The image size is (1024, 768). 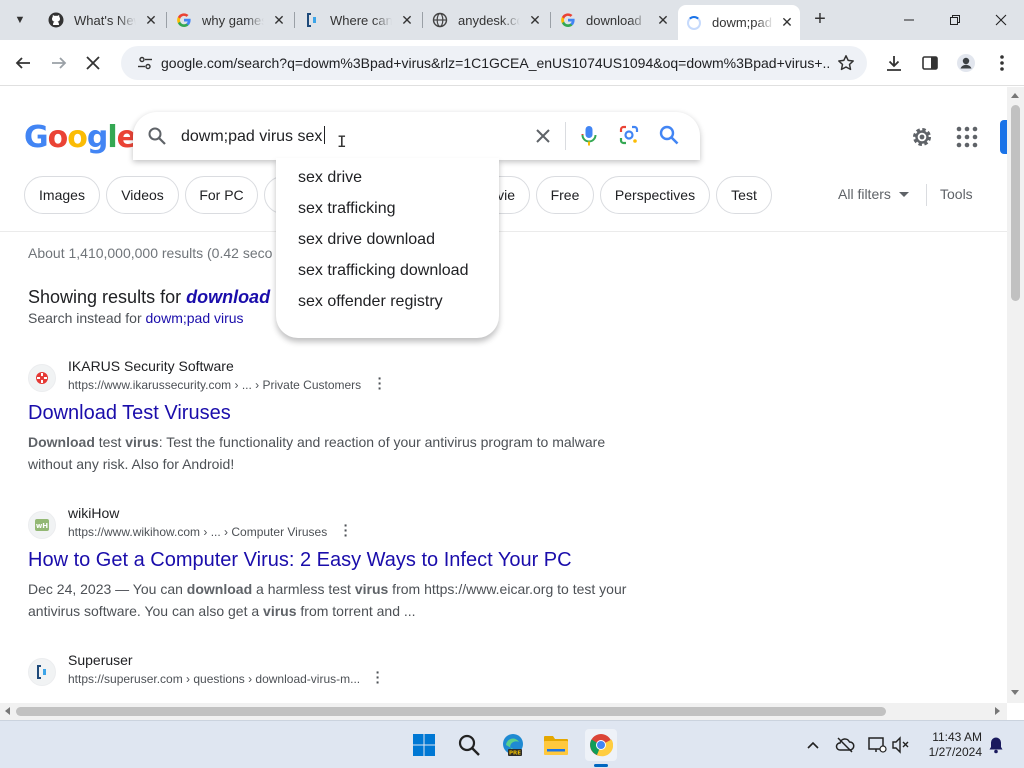 I want to click on volume-muted-icon, so click(x=901, y=745).